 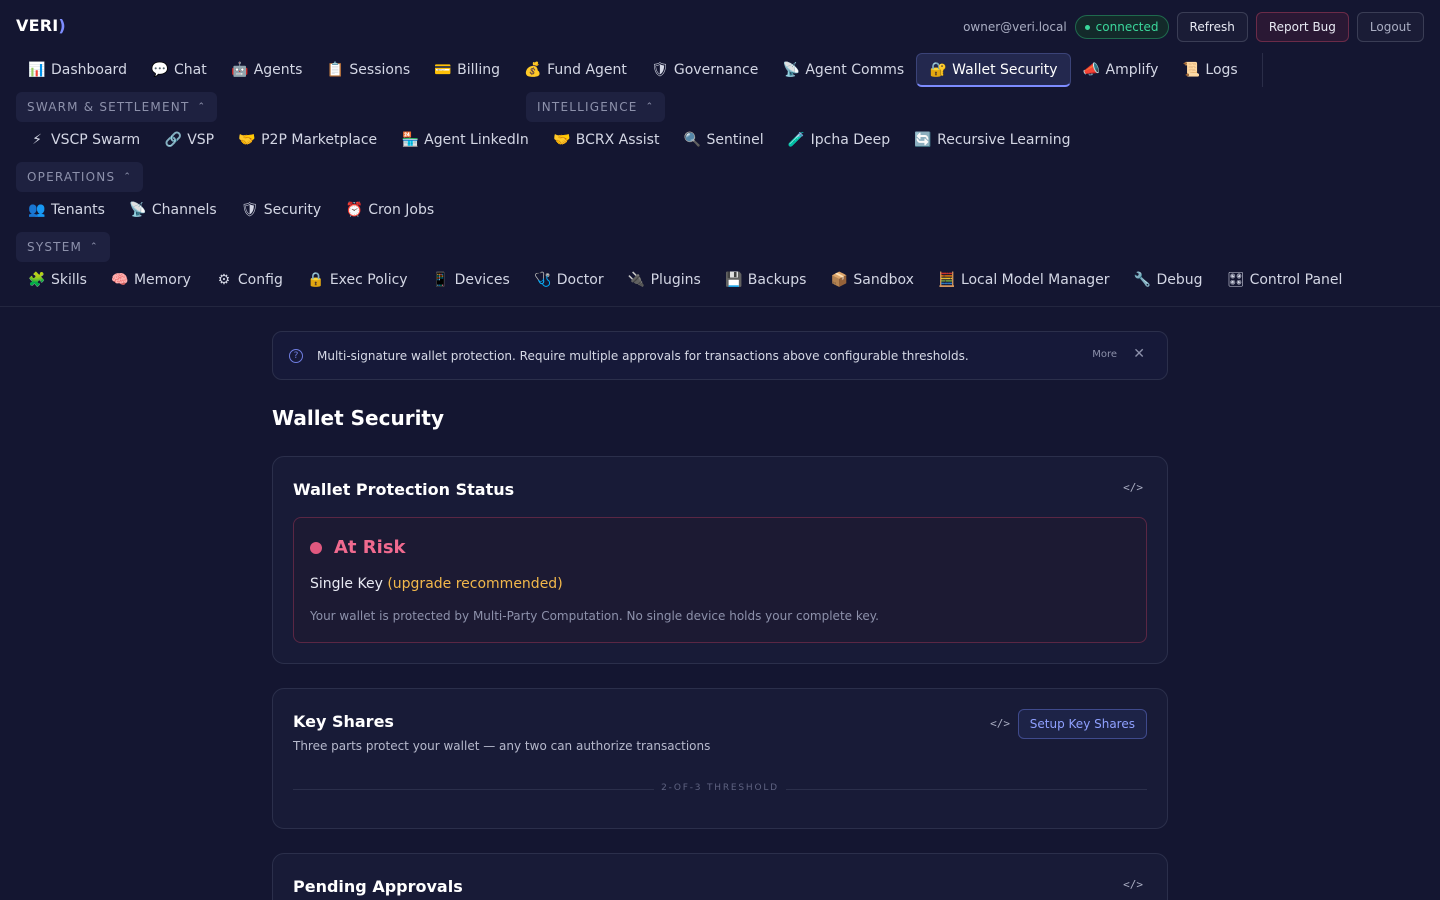 What do you see at coordinates (596, 107) in the screenshot?
I see `group-toggle-intelligence: INTELLIGENCE ⌃` at bounding box center [596, 107].